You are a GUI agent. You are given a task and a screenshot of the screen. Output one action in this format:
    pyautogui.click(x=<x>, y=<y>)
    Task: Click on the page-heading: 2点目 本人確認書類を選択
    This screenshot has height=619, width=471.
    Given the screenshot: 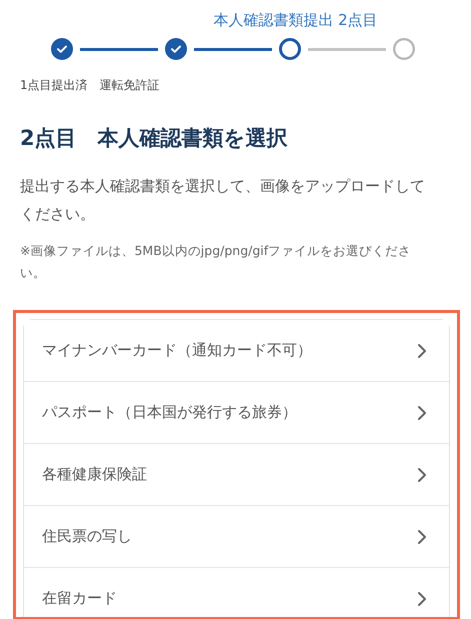 What is the action you would take?
    pyautogui.click(x=154, y=138)
    